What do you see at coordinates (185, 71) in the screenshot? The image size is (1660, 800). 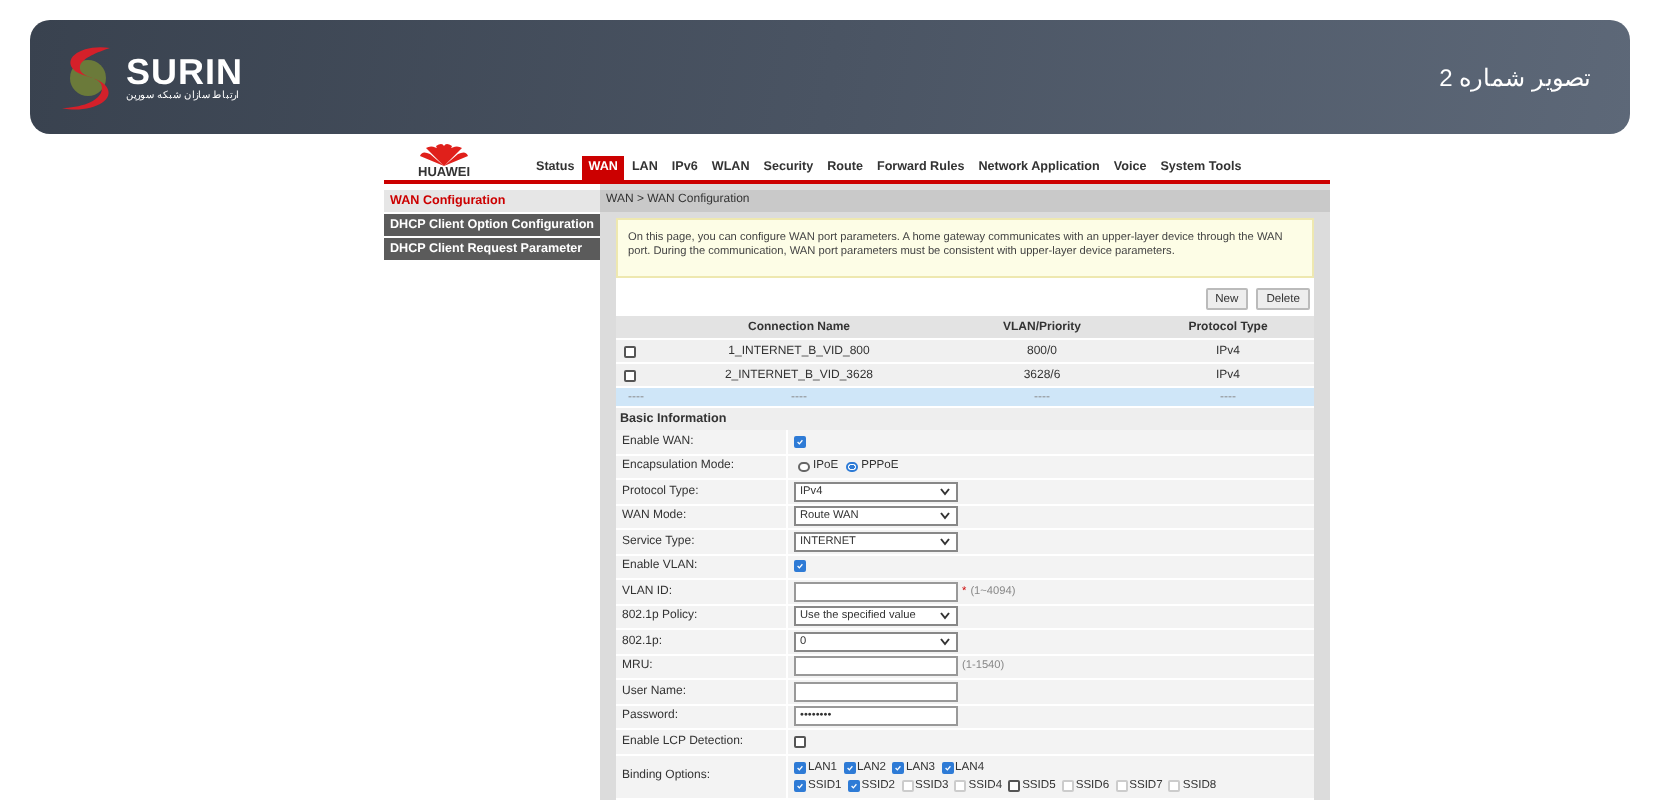 I see `brand-name: SURIN` at bounding box center [185, 71].